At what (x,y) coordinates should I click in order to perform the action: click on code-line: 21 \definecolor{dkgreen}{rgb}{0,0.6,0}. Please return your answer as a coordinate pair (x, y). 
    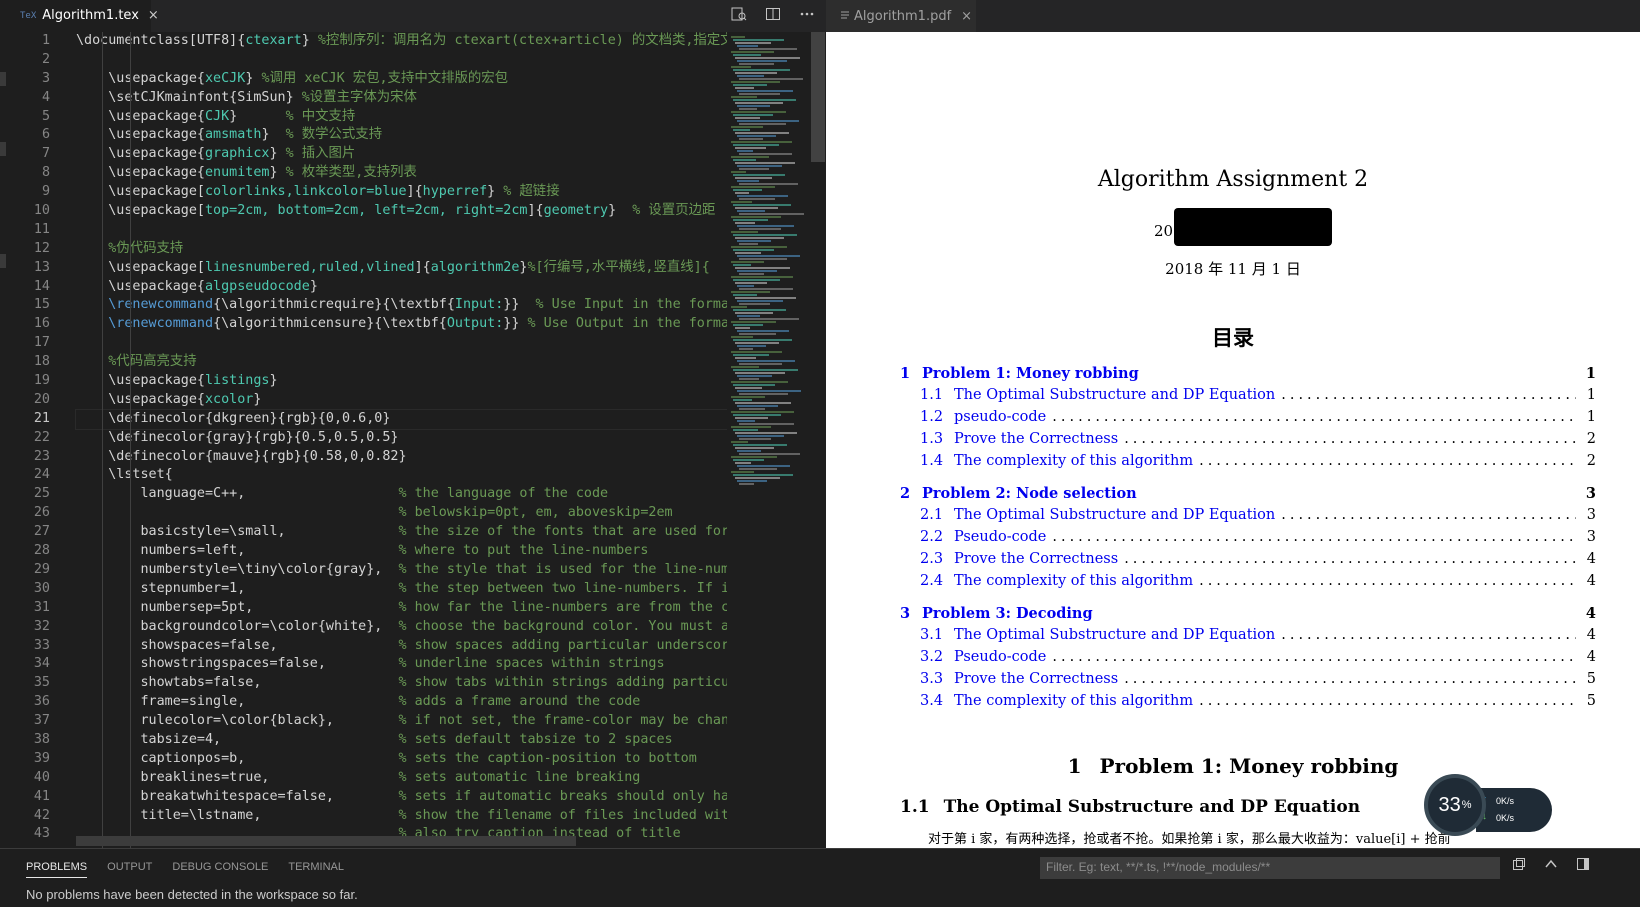
    Looking at the image, I should click on (363, 419).